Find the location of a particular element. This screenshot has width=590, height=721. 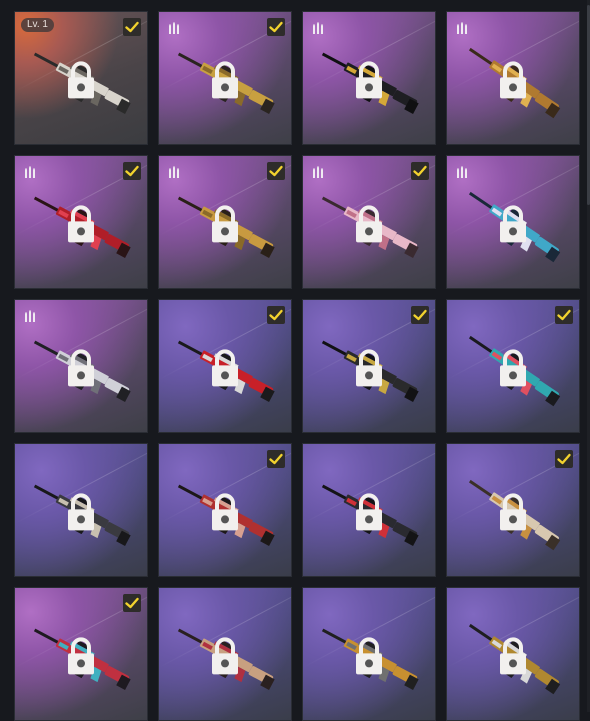

skin-card: Lv. 1 is located at coordinates (81, 78).